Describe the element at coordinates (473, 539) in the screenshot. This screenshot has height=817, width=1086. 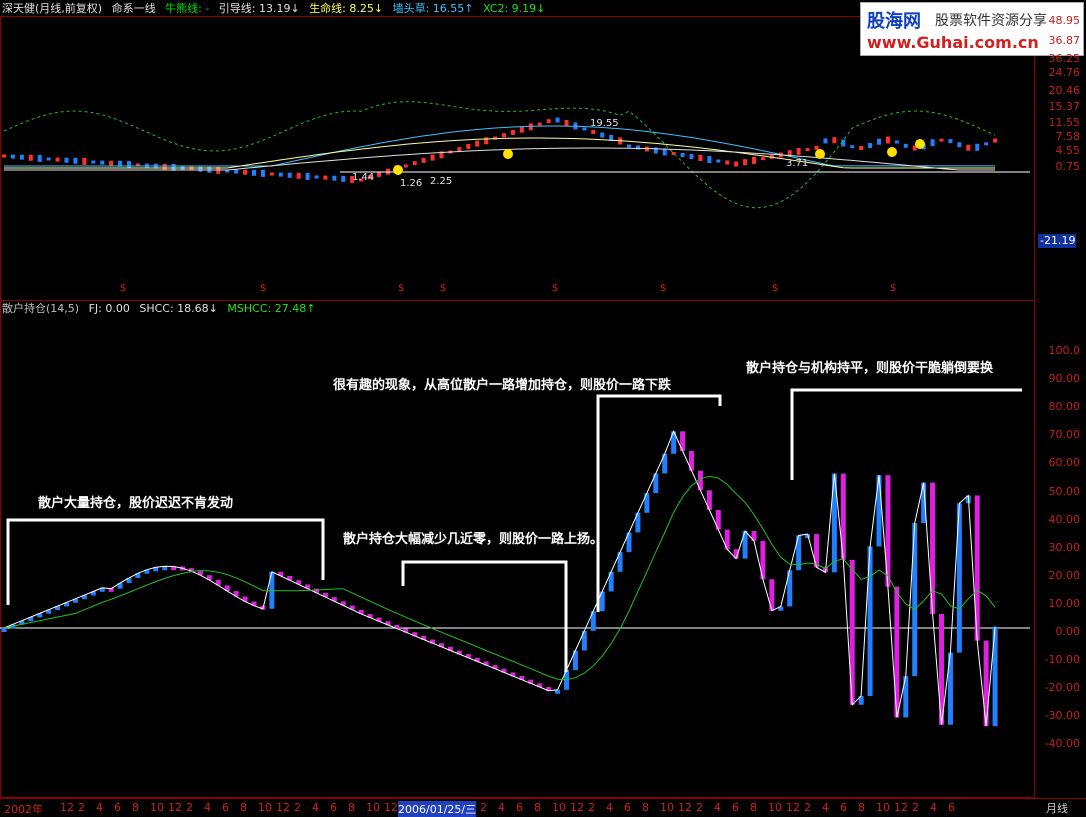
I see `annotation-2: 散户持仓大幅减少几近零，则股价一路上扬。` at that location.